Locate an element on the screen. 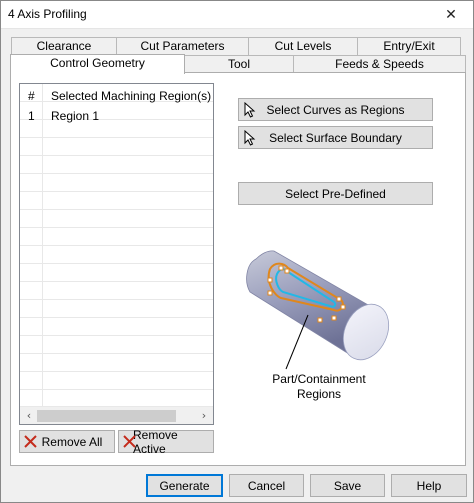  cylinder-part is located at coordinates (318, 305).